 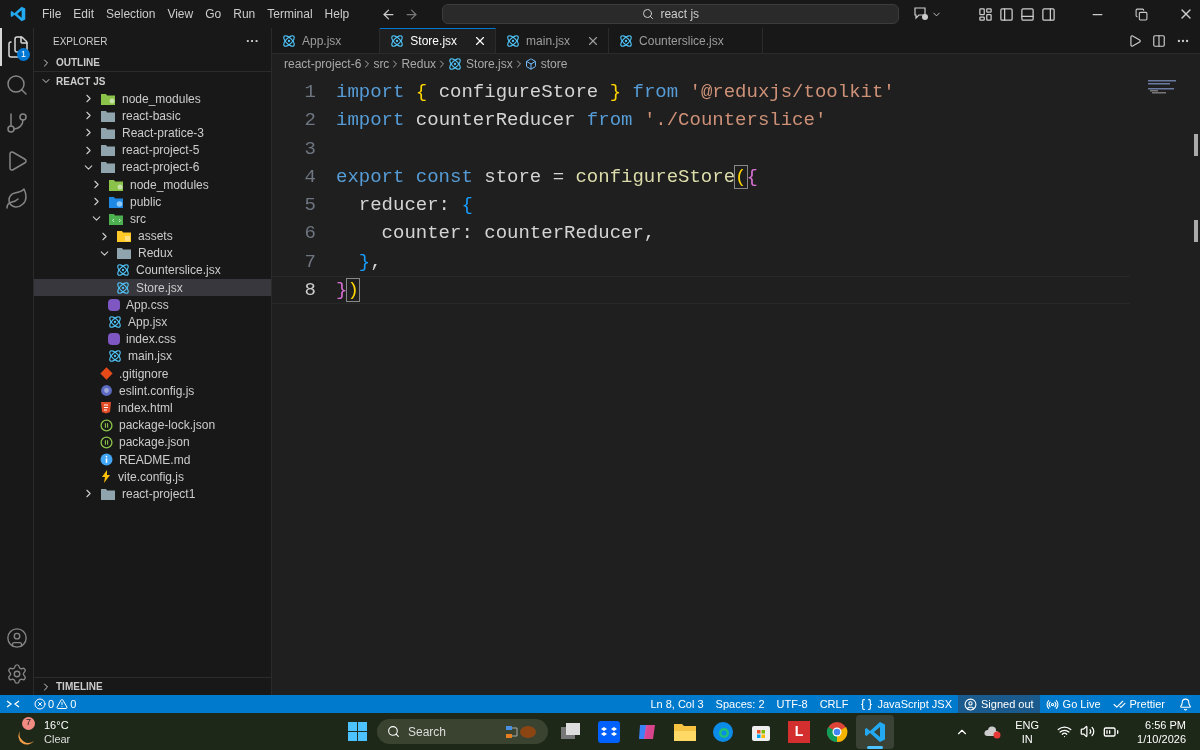 I want to click on line-number: 4, so click(x=310, y=177).